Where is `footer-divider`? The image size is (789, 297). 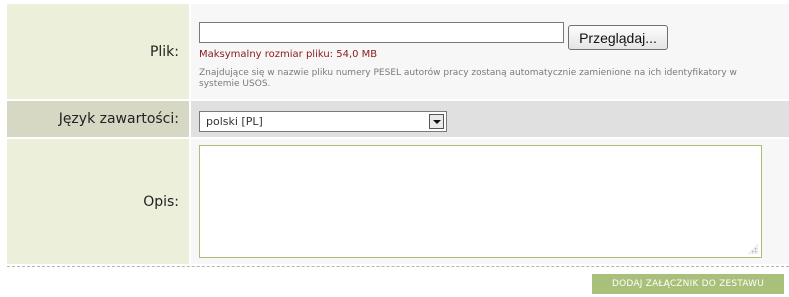 footer-divider is located at coordinates (398, 266).